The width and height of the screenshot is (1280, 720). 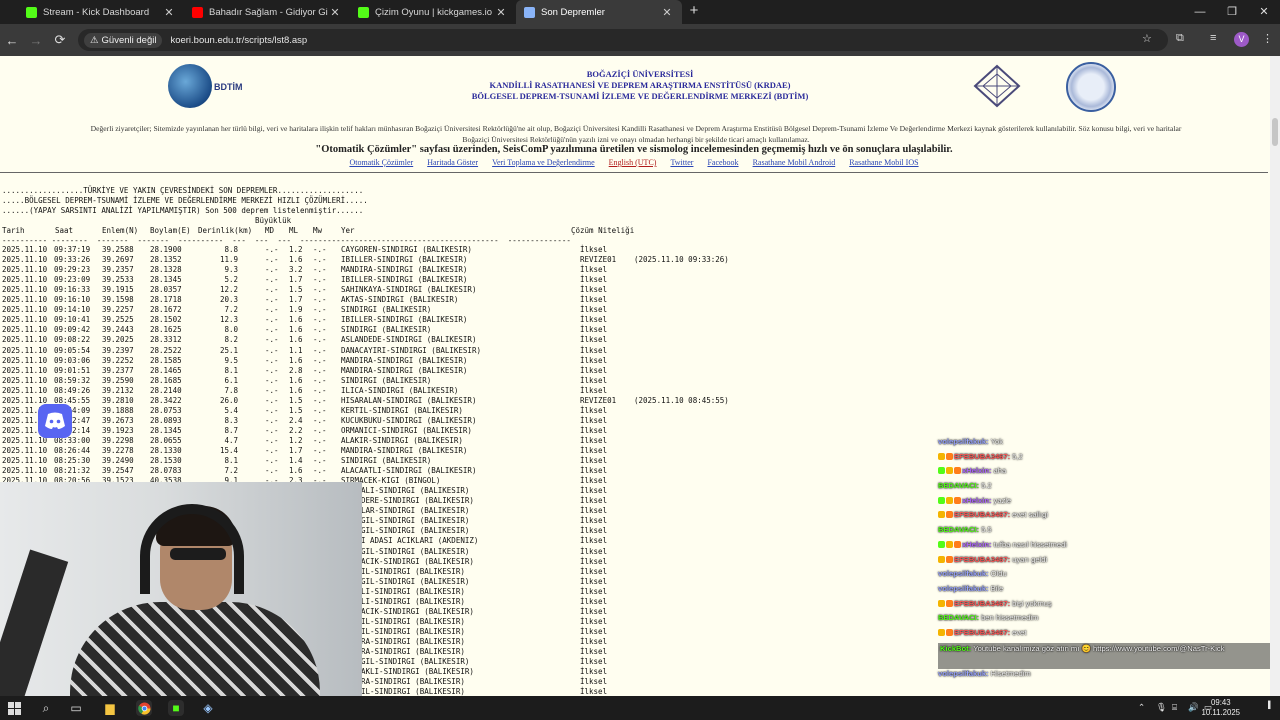 What do you see at coordinates (413, 601) in the screenshot?
I see `table-cell: LI-SINDIRGI (BALIKESIR)` at bounding box center [413, 601].